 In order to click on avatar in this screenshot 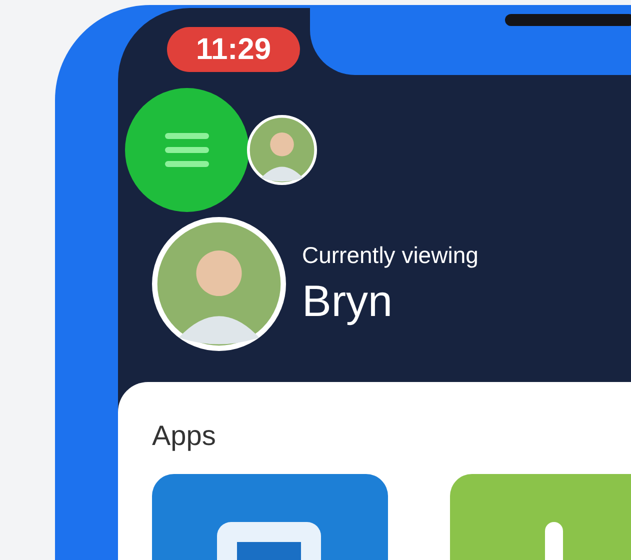, I will do `click(282, 150)`.